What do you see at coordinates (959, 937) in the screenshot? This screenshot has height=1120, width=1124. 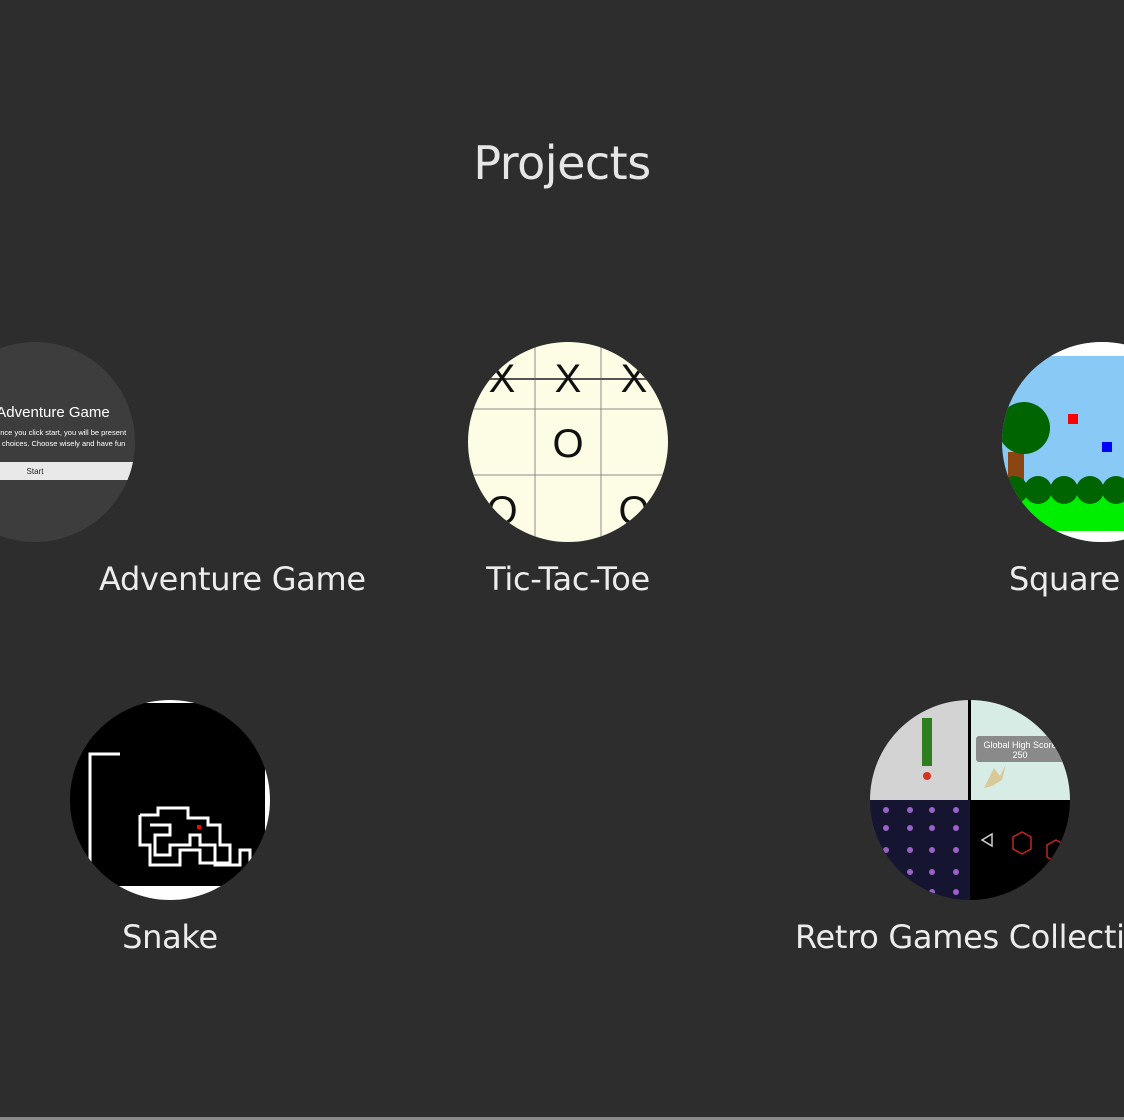 I see `project-label-retro-games-collection: Retro Games Collection` at bounding box center [959, 937].